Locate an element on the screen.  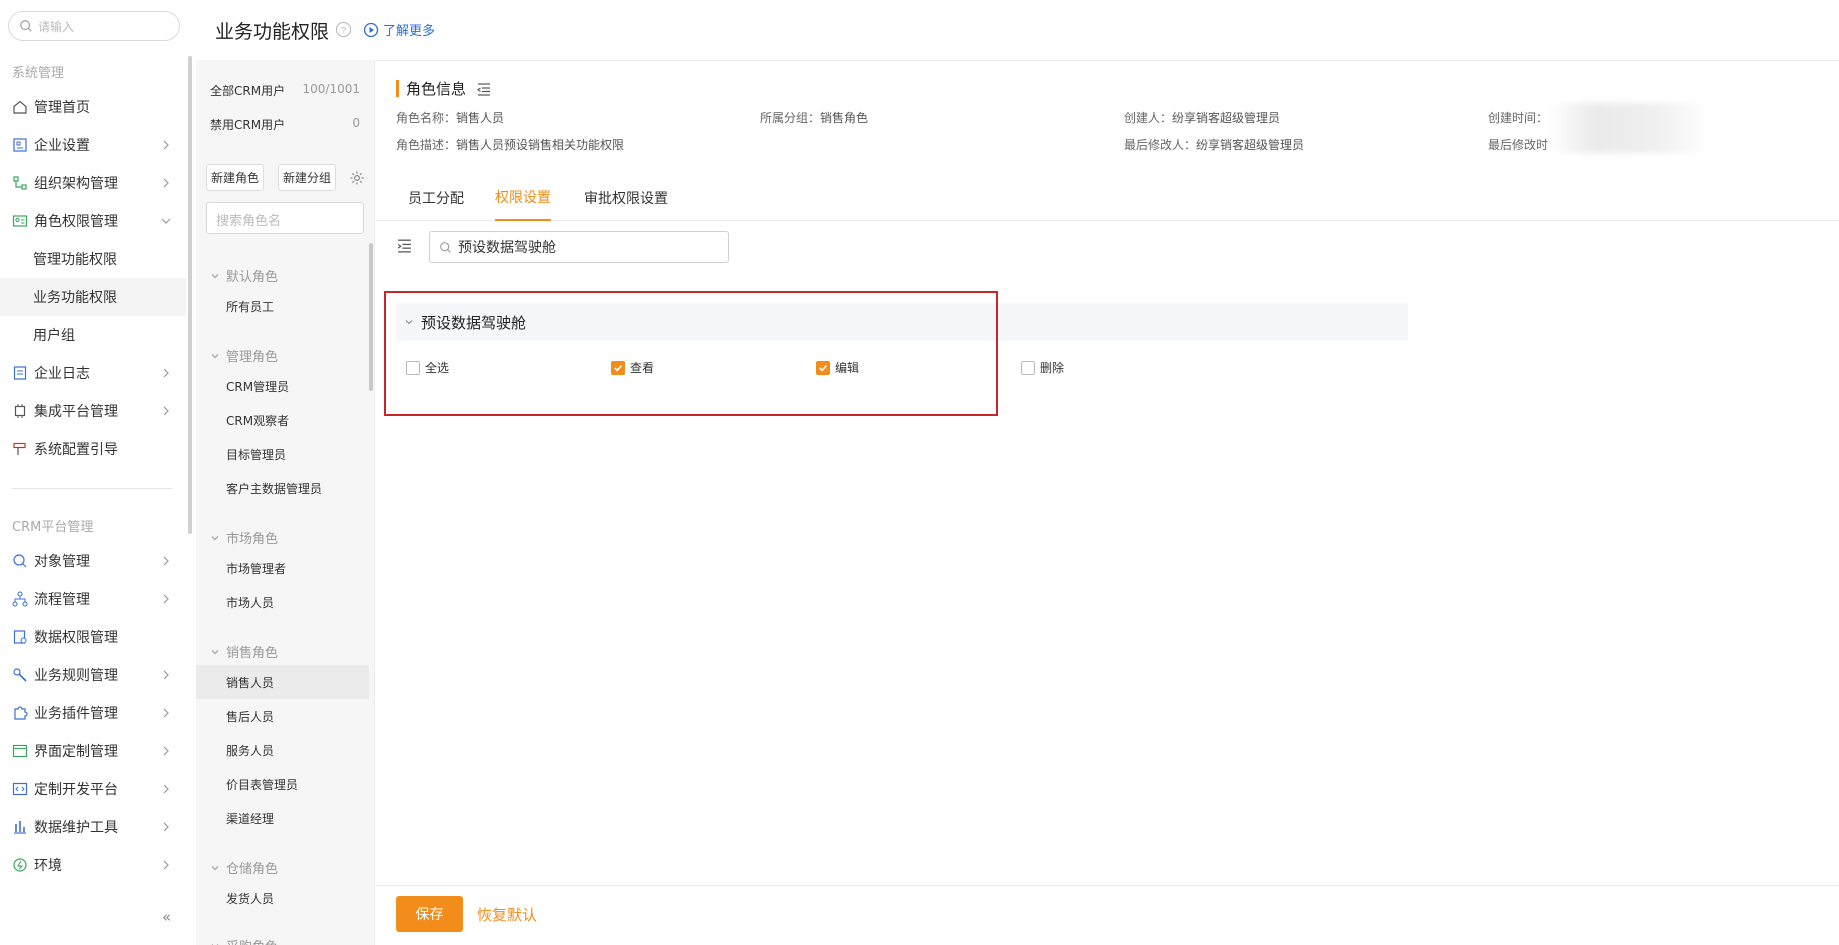
role-item: 市场管理者 is located at coordinates (282, 568).